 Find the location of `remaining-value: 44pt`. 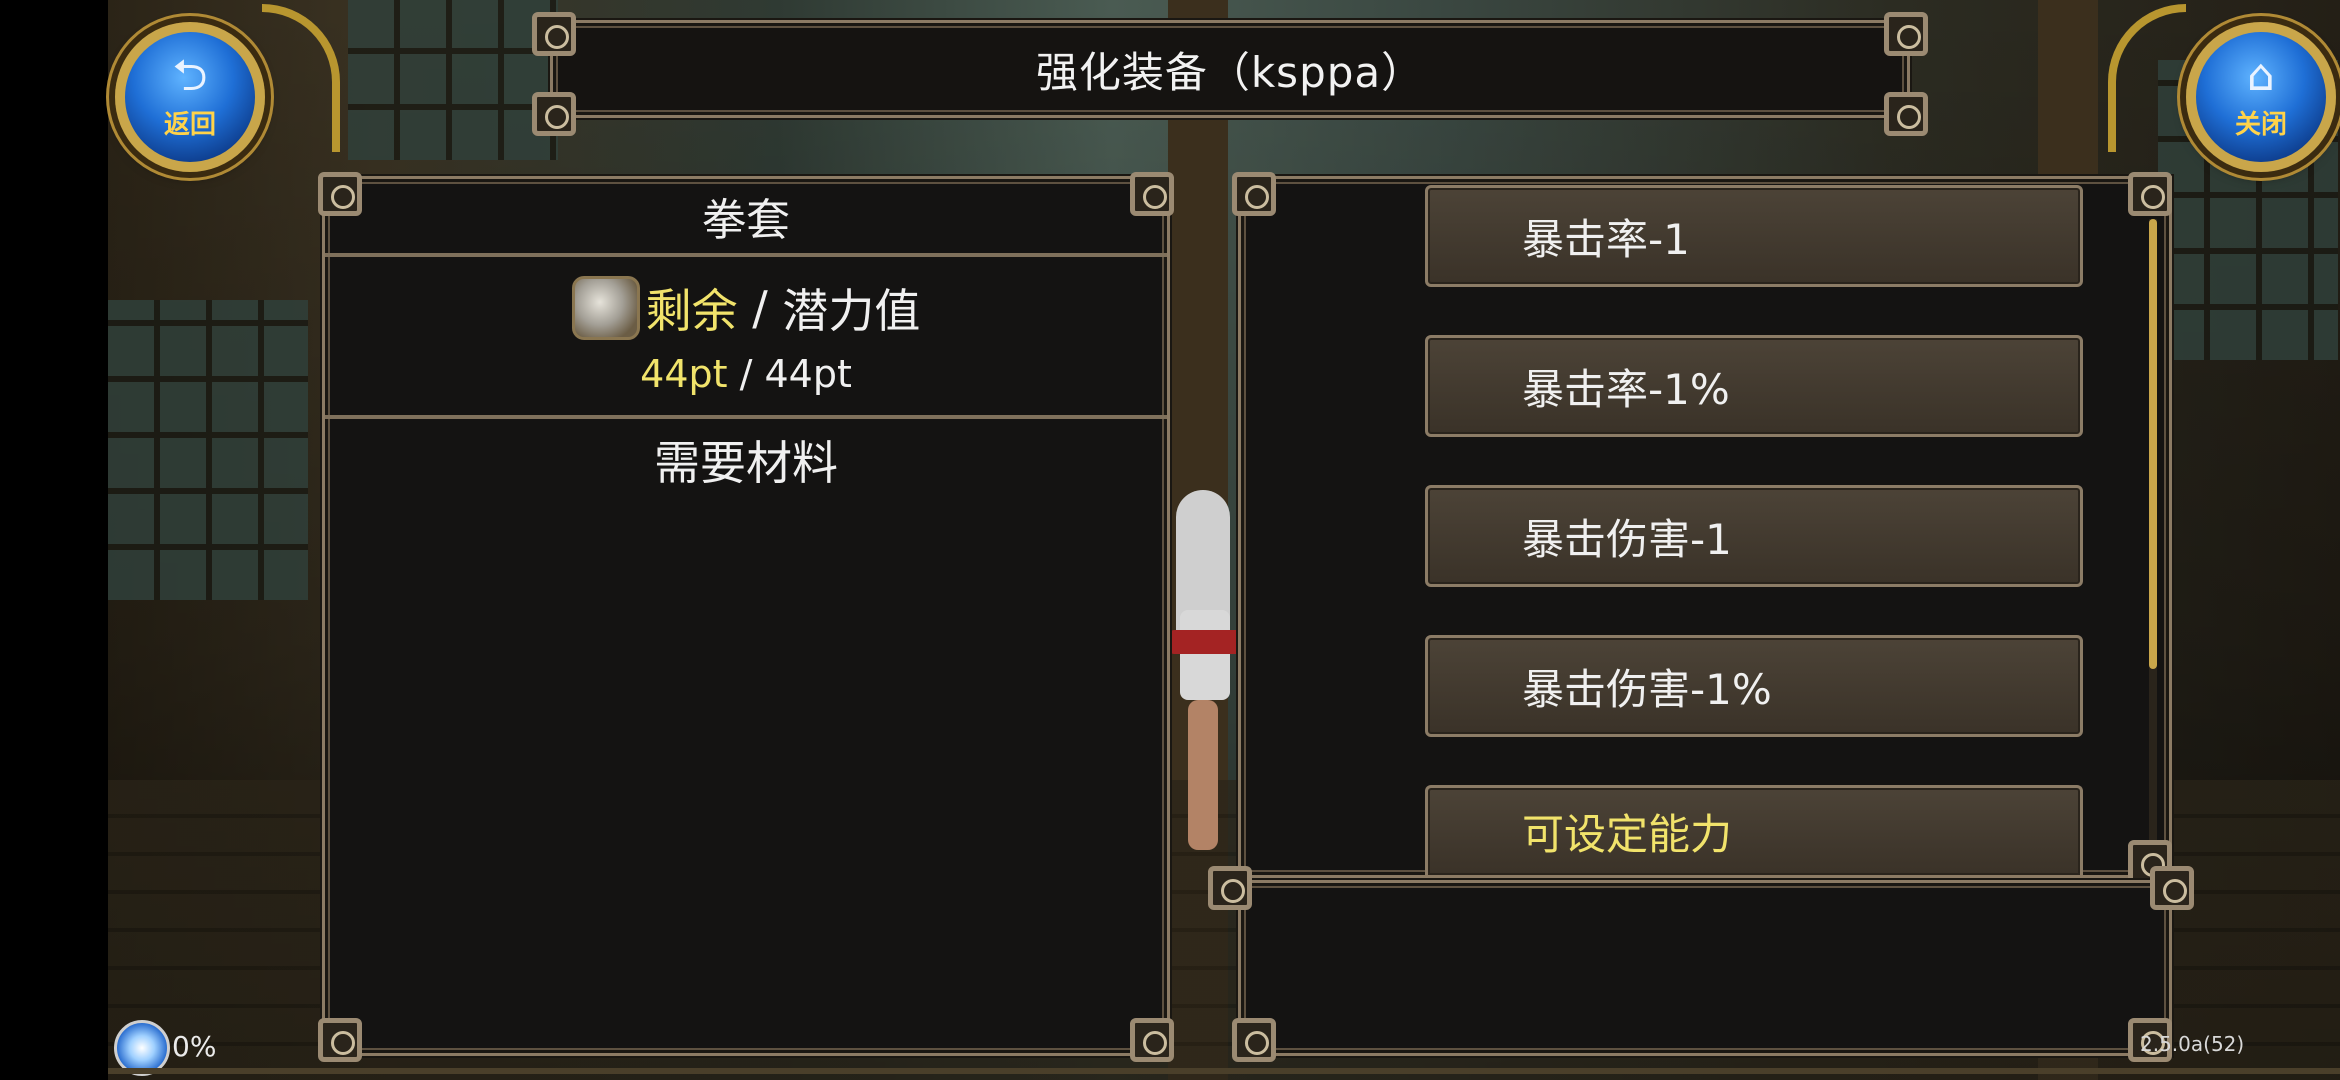

remaining-value: 44pt is located at coordinates (684, 374).